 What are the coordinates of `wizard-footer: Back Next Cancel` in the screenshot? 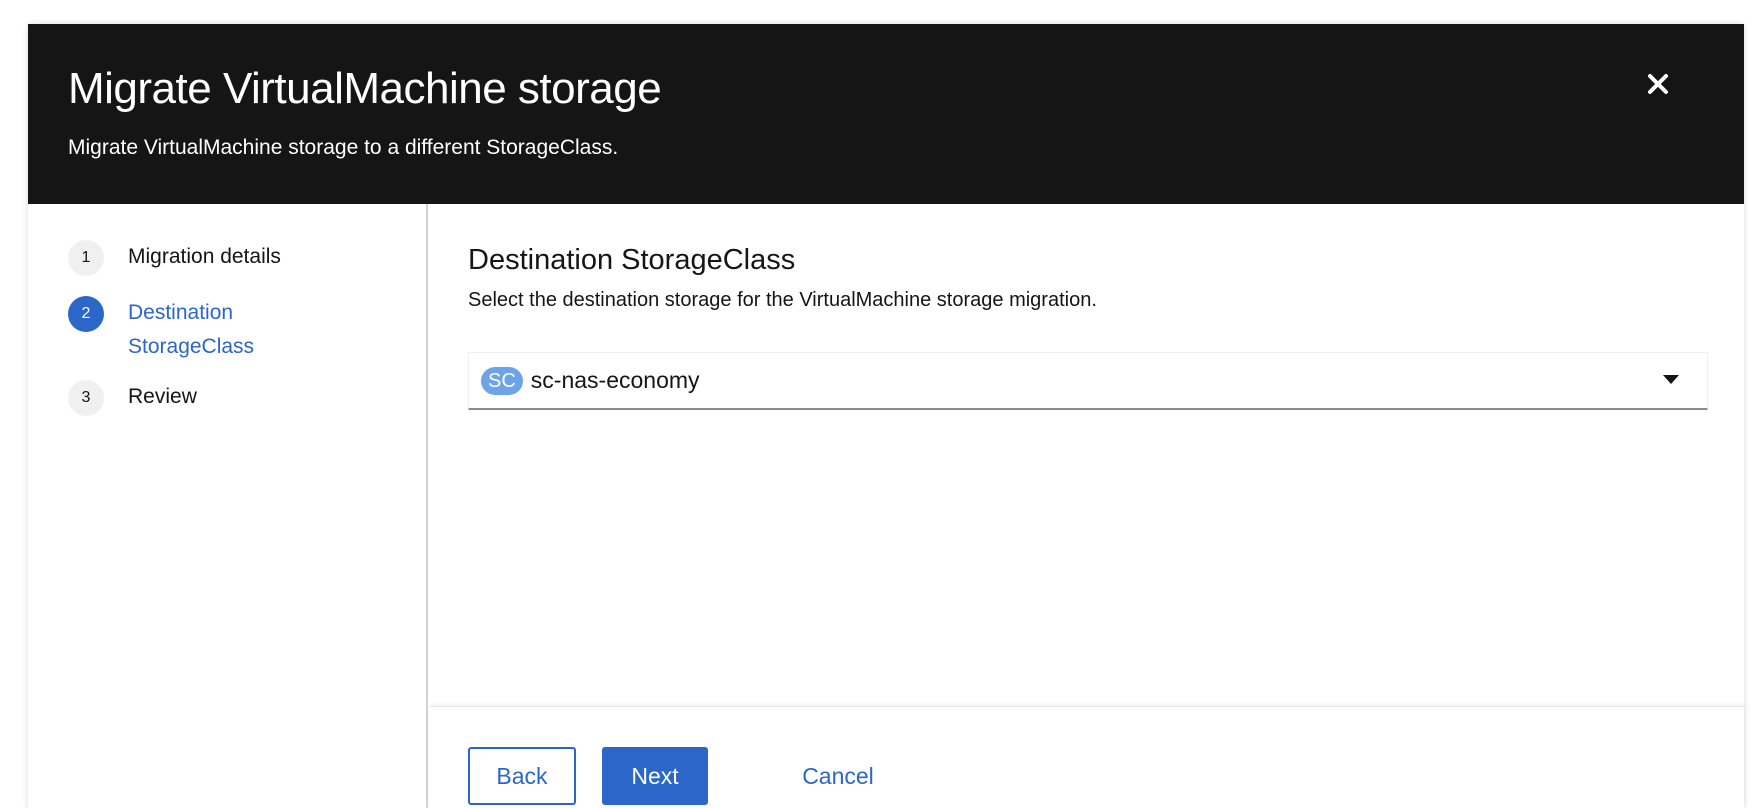 It's located at (1087, 757).